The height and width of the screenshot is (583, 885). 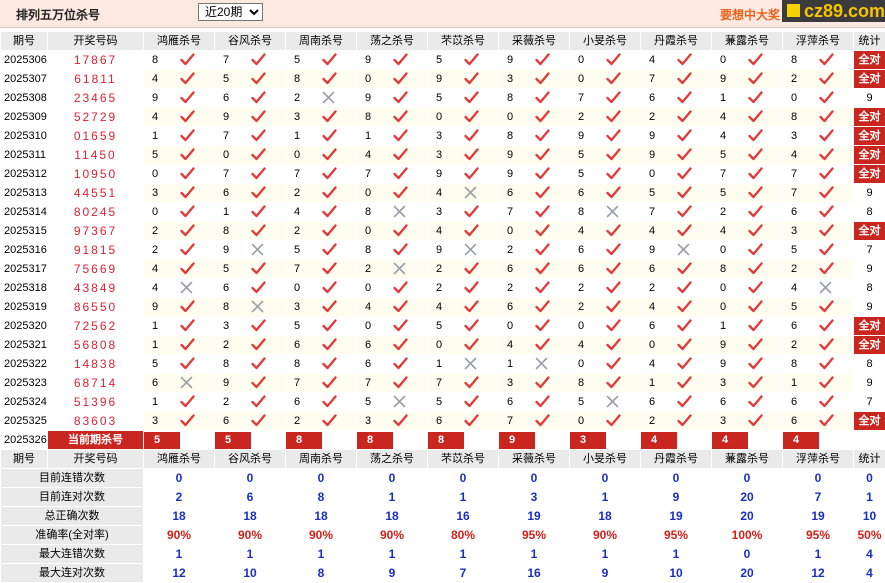 What do you see at coordinates (443, 307) in the screenshot?
I see `table-row: 20253198655098344624059` at bounding box center [443, 307].